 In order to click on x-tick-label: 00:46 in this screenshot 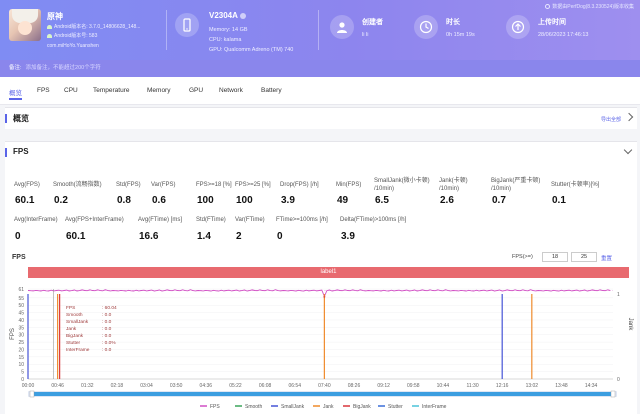, I will do `click(57, 386)`.